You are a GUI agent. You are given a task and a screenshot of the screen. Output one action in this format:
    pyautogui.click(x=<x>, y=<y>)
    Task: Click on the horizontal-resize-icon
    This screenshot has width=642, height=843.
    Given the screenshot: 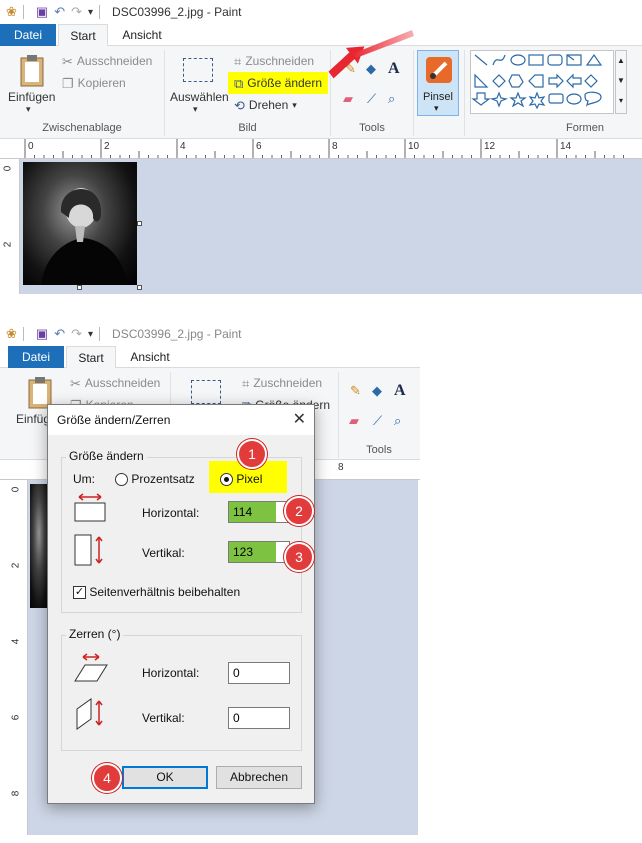 What is the action you would take?
    pyautogui.click(x=90, y=507)
    